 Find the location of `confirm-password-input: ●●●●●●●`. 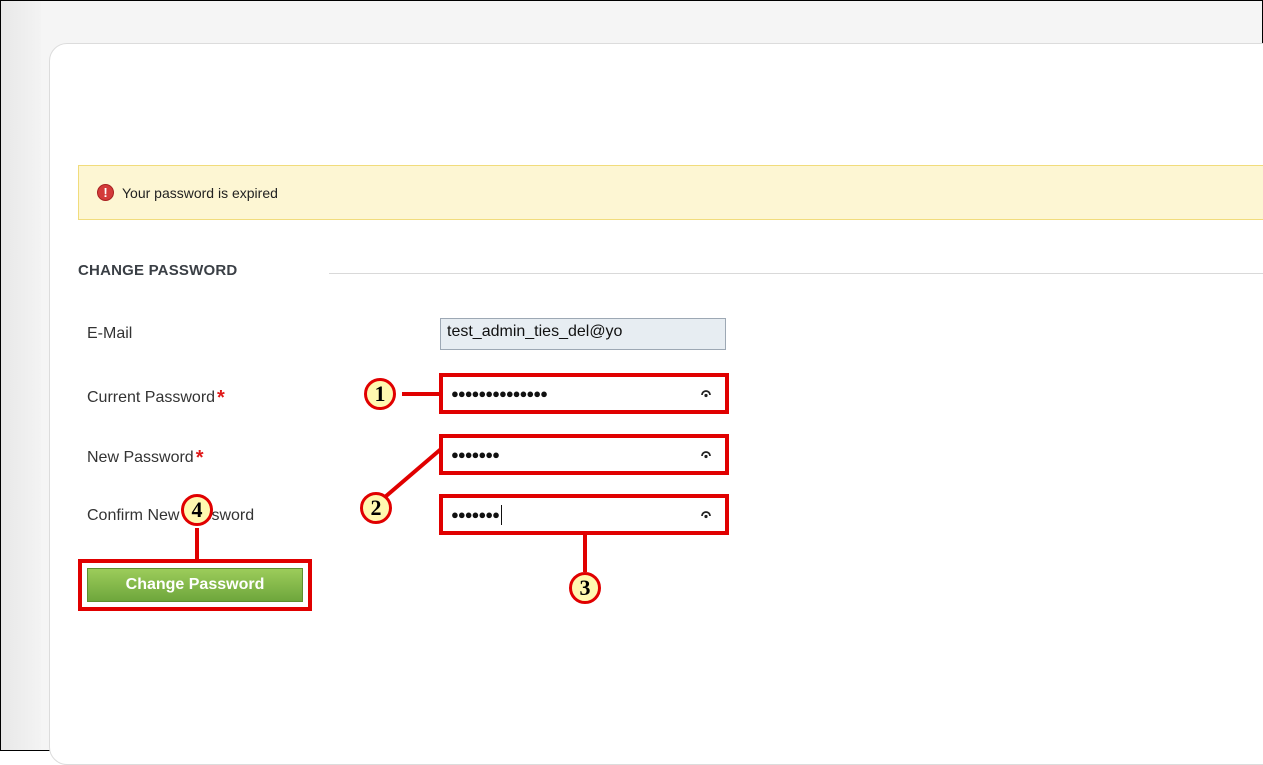

confirm-password-input: ●●●●●●● is located at coordinates (584, 514).